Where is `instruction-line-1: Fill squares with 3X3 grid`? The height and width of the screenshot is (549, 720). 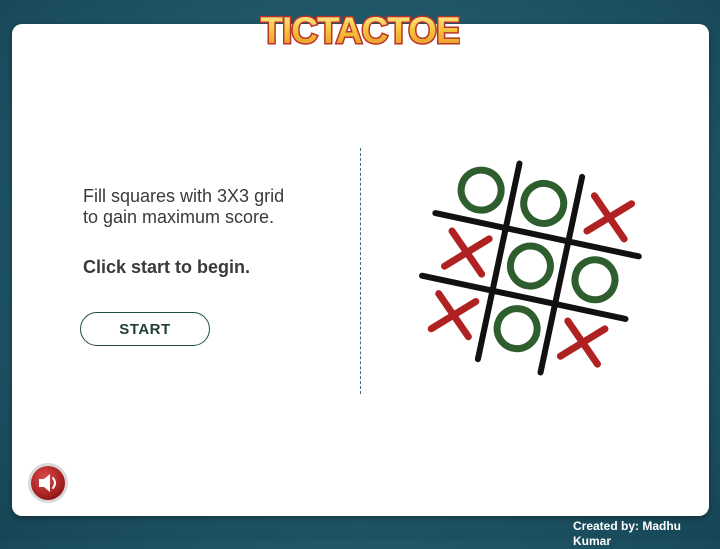
instruction-line-1: Fill squares with 3X3 grid is located at coordinates (184, 196).